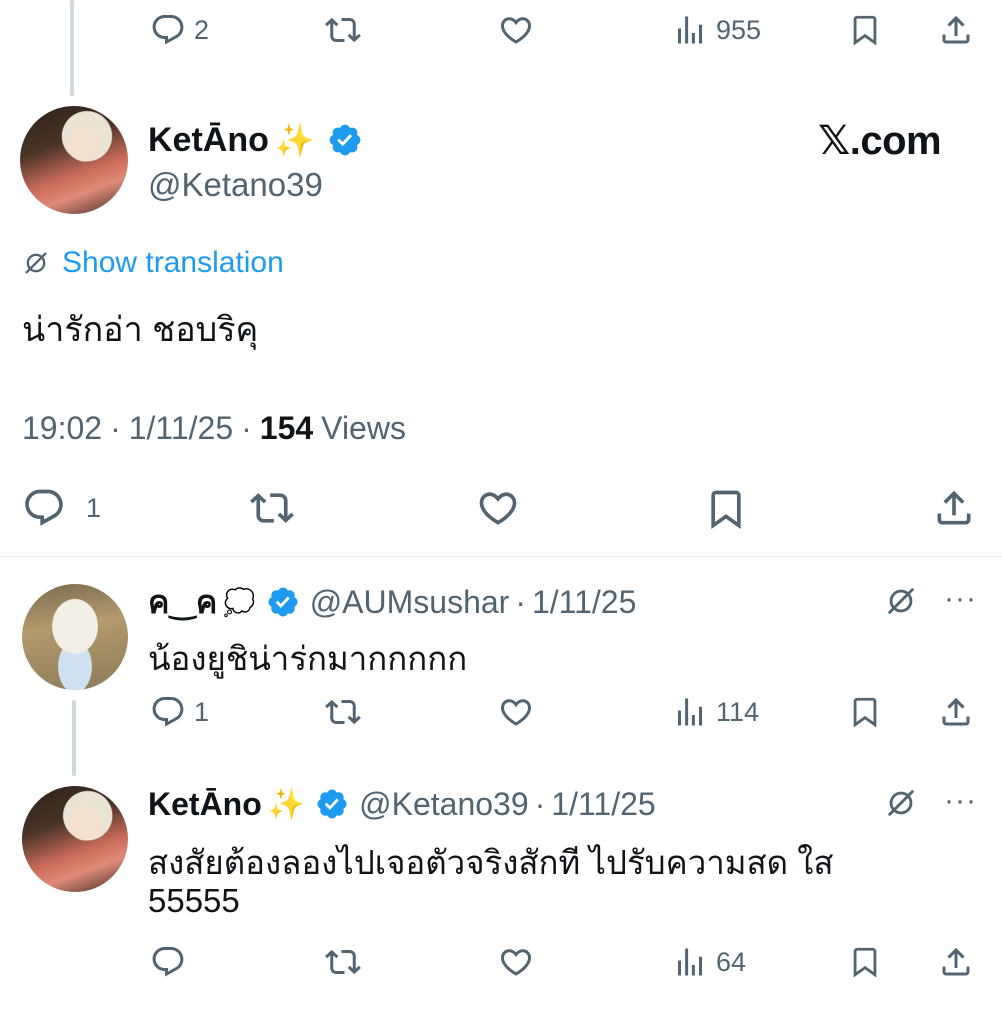 The height and width of the screenshot is (1024, 1002). Describe the element at coordinates (181, 428) in the screenshot. I see `tweet-date: 1/11/25` at that location.